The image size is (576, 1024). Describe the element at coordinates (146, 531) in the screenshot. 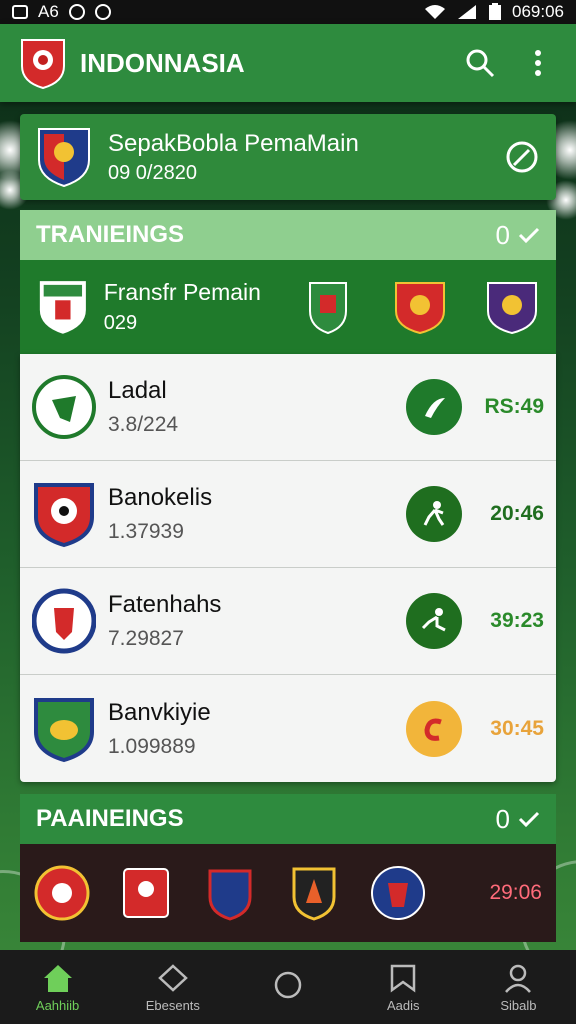

I see `team-value: 1.37939` at that location.